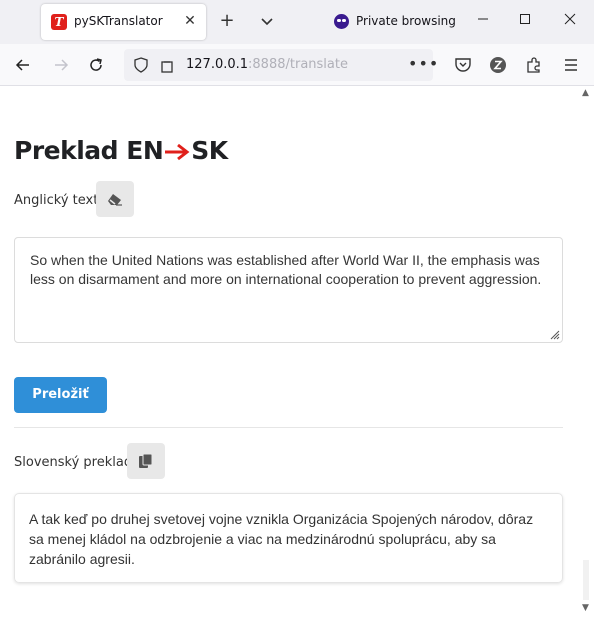 This screenshot has width=594, height=620. I want to click on browser-nav-bar: 127.0.0.1:8888/translate •••, so click(297, 65).